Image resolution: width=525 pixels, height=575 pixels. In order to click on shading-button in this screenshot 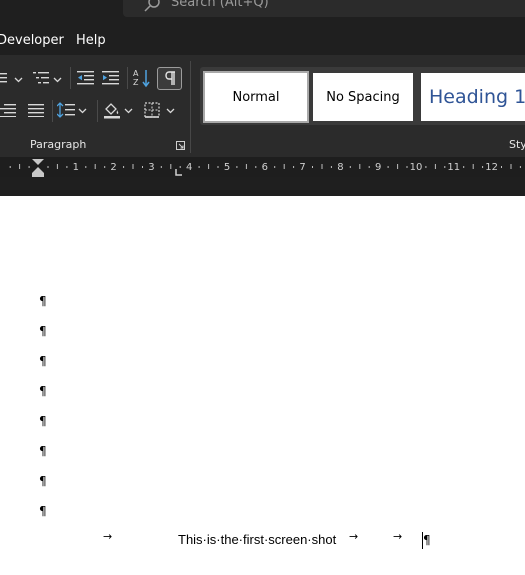, I will do `click(112, 110)`.